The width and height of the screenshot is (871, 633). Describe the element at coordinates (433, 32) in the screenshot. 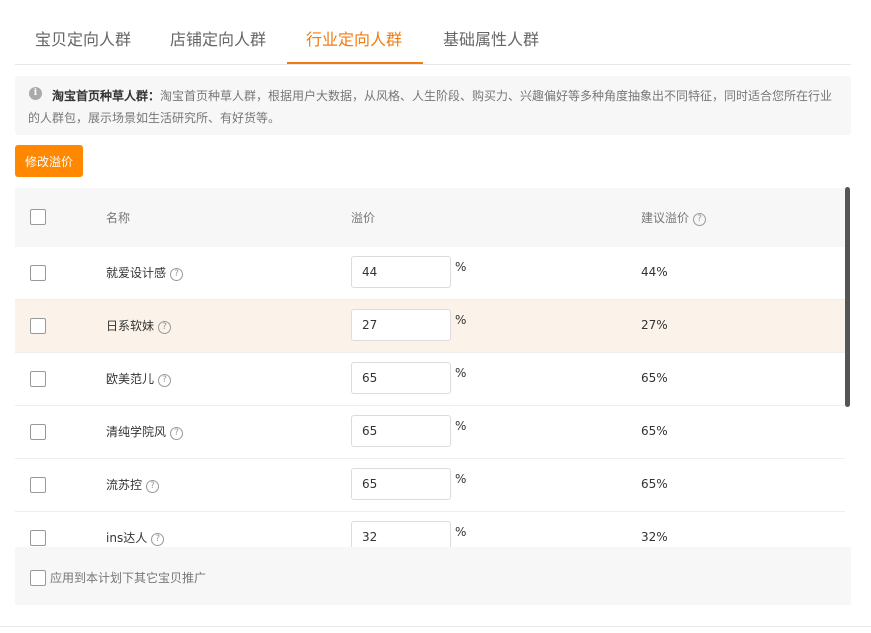

I see `tab-bar: 宝贝定向人群 店铺定向人群 行业定向人群 基础属性人群` at that location.